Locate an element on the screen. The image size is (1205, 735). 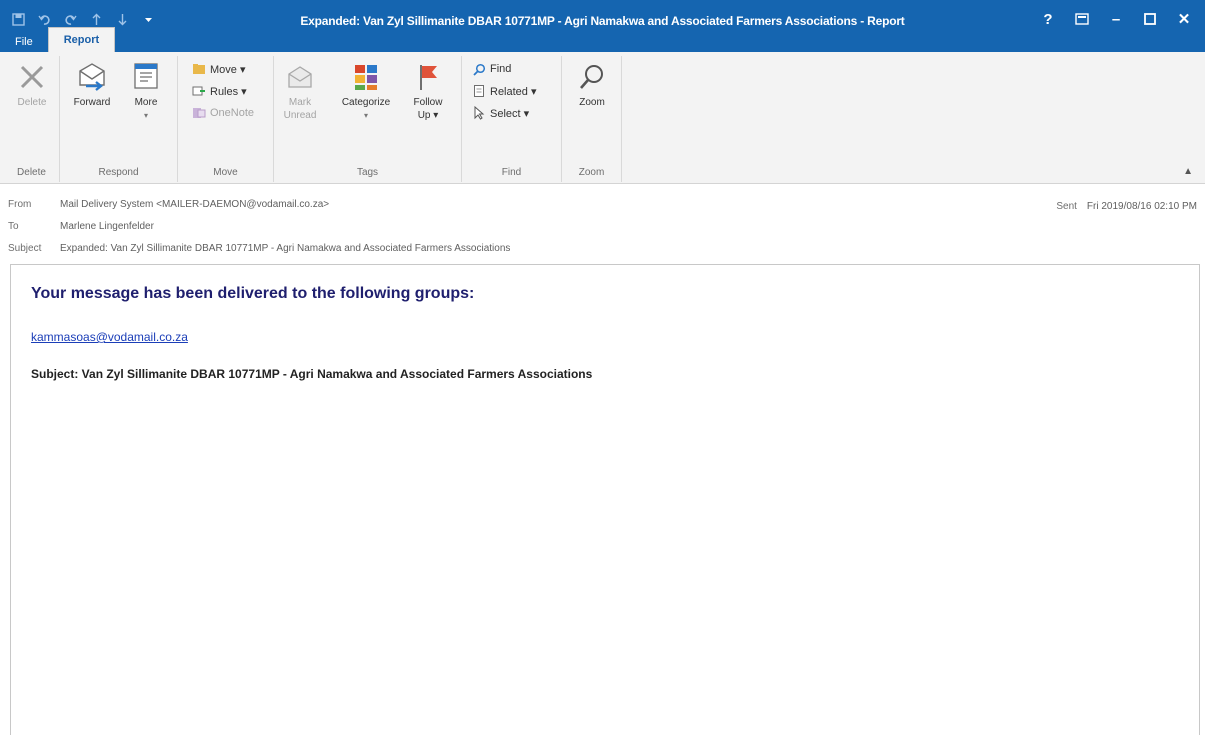
ribbon-tabs: File Report is located at coordinates (58, 39).